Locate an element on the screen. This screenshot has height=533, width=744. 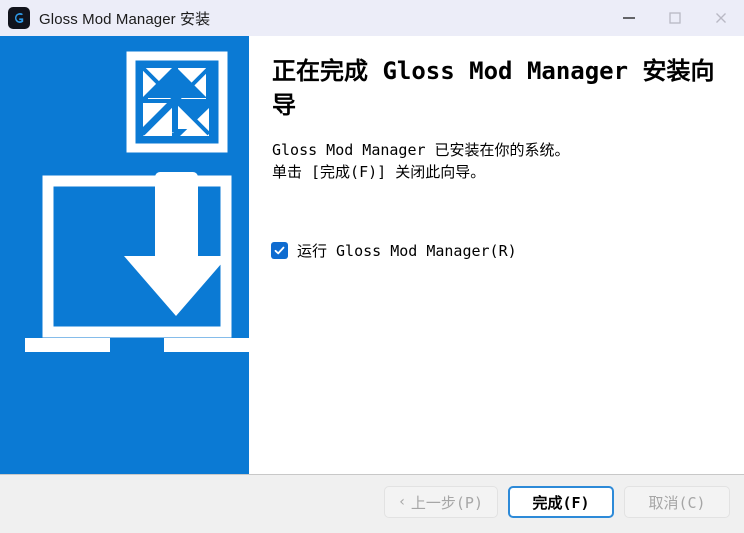
back-button-label: 上一步(P) is located at coordinates (446, 502).